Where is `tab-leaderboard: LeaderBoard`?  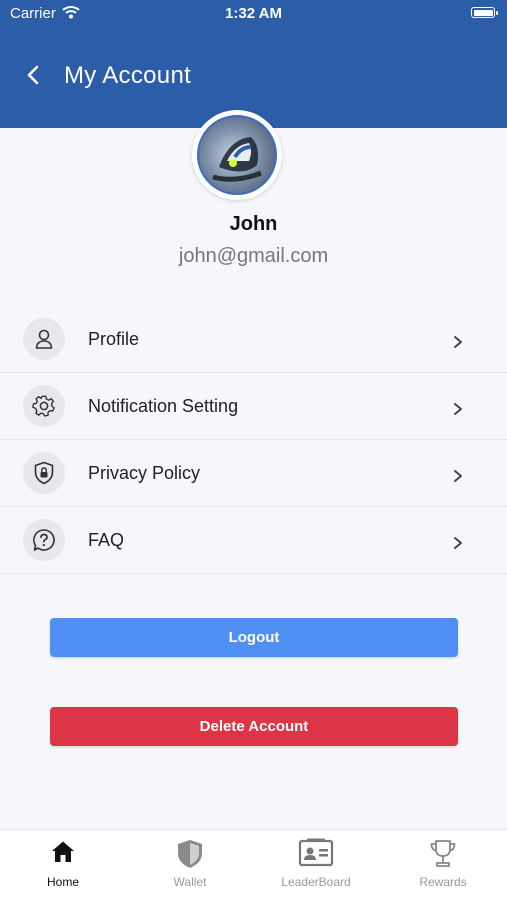
tab-leaderboard: LeaderBoard is located at coordinates (316, 865).